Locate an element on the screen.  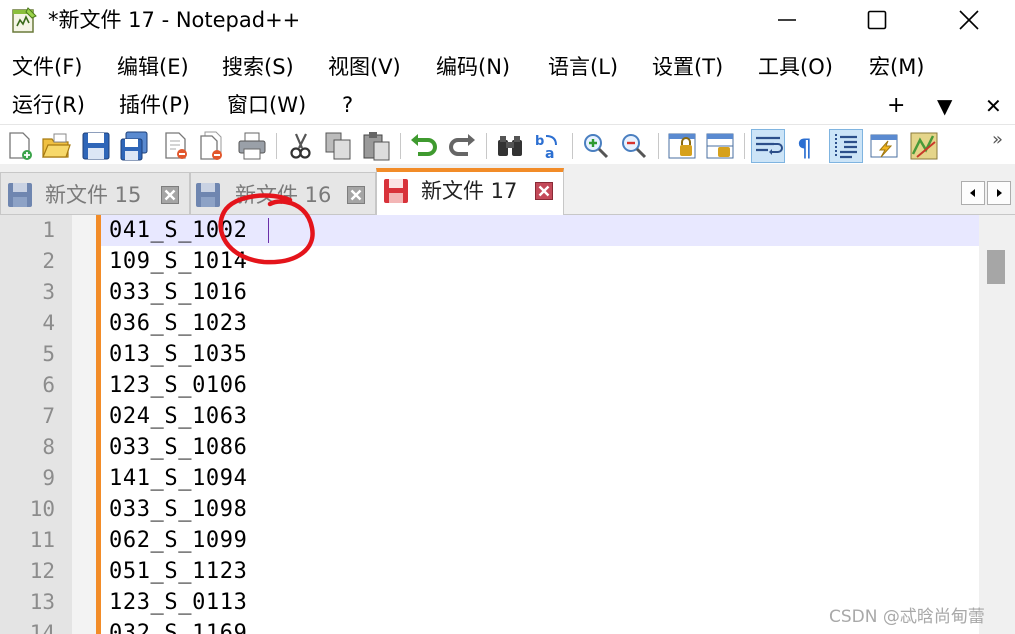
menu-file: 文件(F) is located at coordinates (47, 67).